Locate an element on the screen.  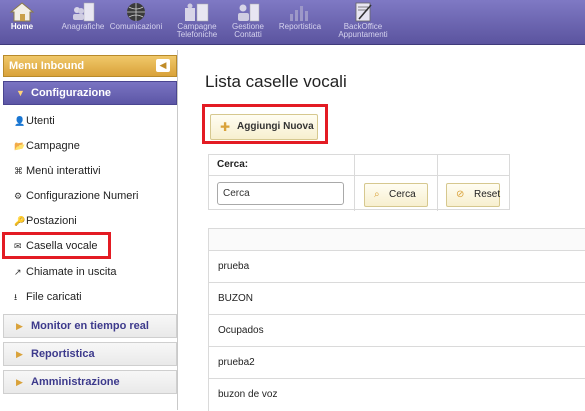
table-row: prueba is located at coordinates (396, 267).